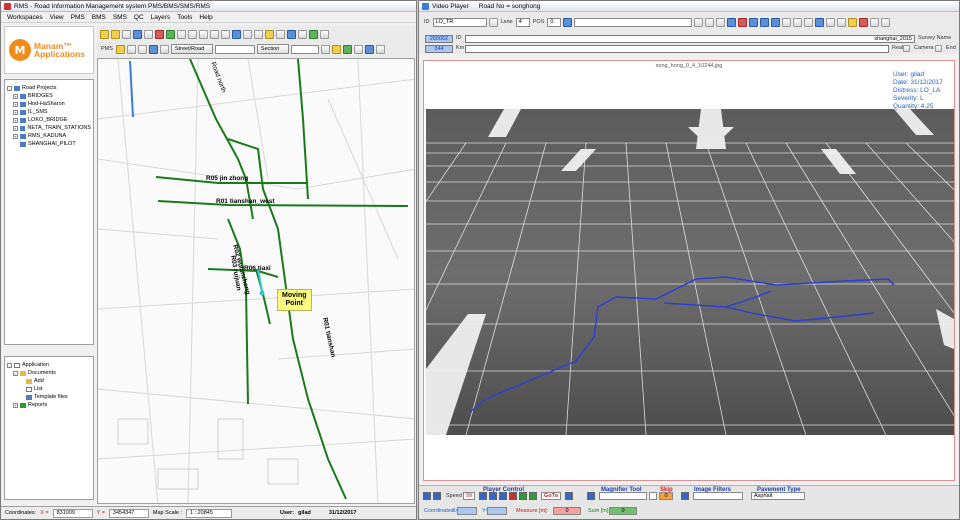 The height and width of the screenshot is (520, 960). What do you see at coordinates (439, 39) in the screenshot?
I see `id-value-box: 200002` at bounding box center [439, 39].